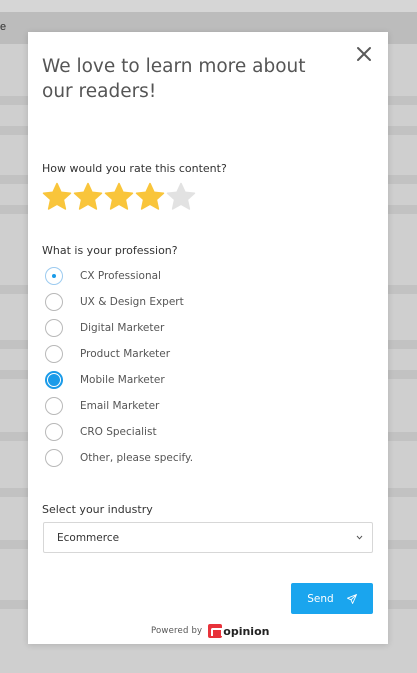  Describe the element at coordinates (174, 79) in the screenshot. I see `survey-title: We love to learn more about our readers!` at that location.